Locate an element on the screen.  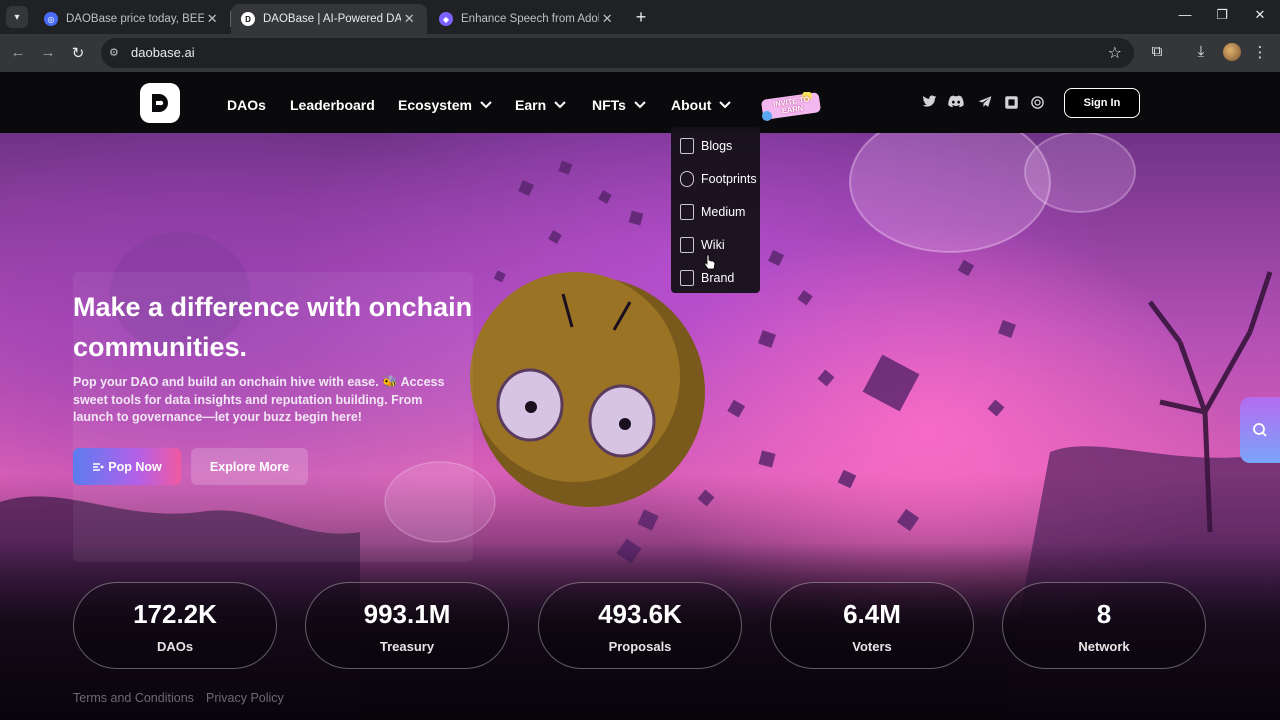
download-icon: ⤓ is located at coordinates (1201, 51).